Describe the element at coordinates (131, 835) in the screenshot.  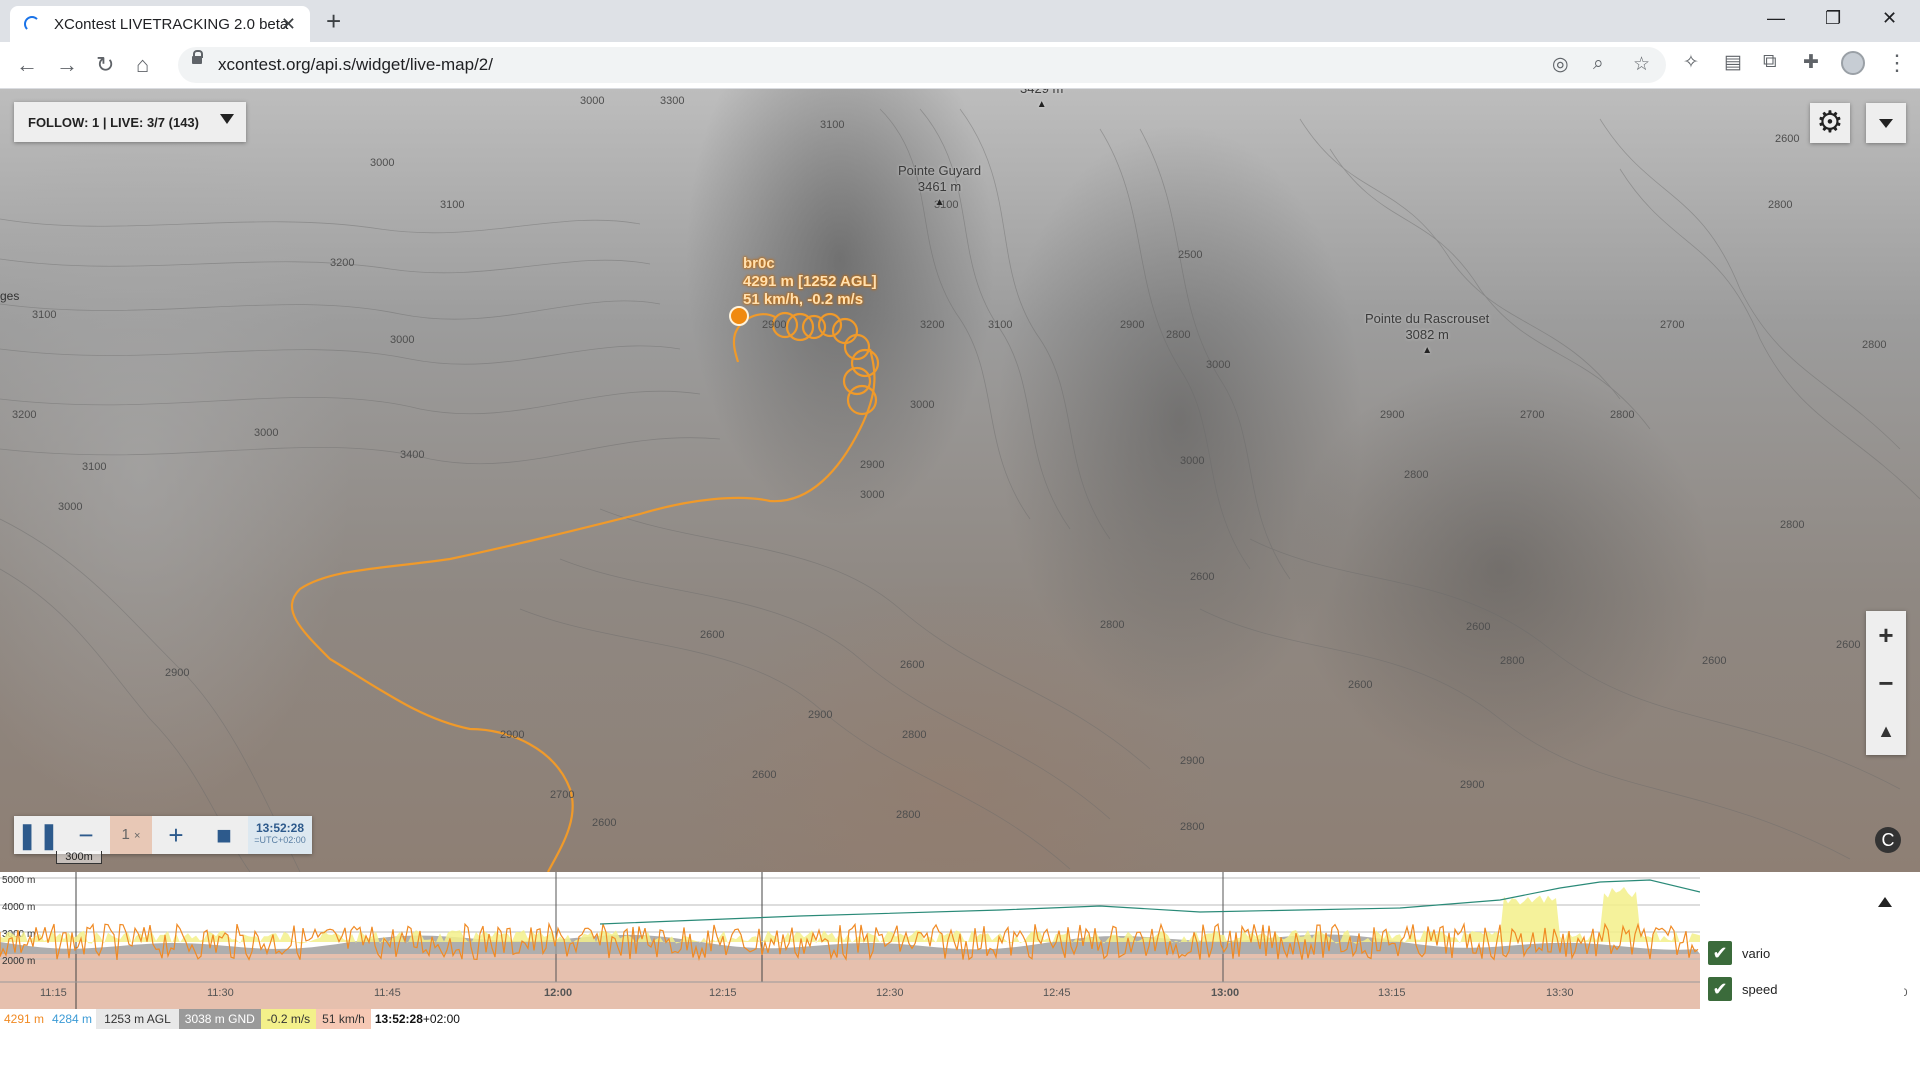
I see `playback-speed: 1 ×` at that location.